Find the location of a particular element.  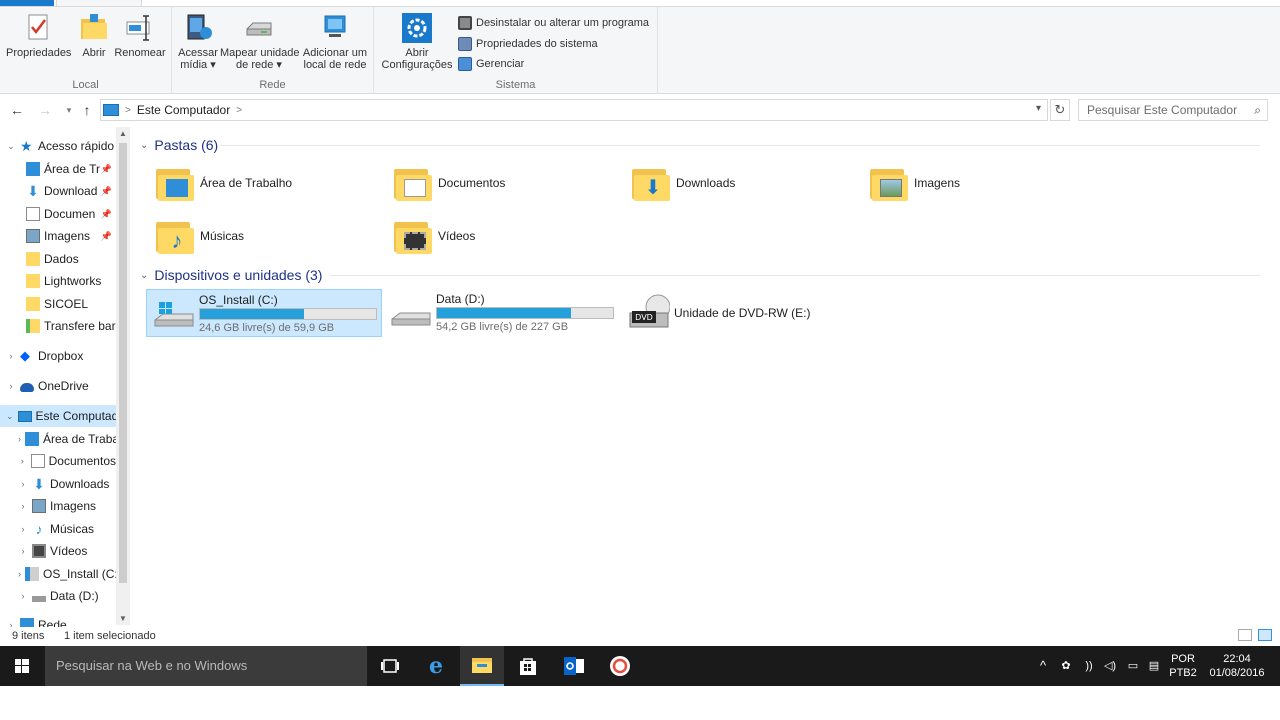

folders-section-header: ⌄ Pastas (6) is located at coordinates (179, 145).